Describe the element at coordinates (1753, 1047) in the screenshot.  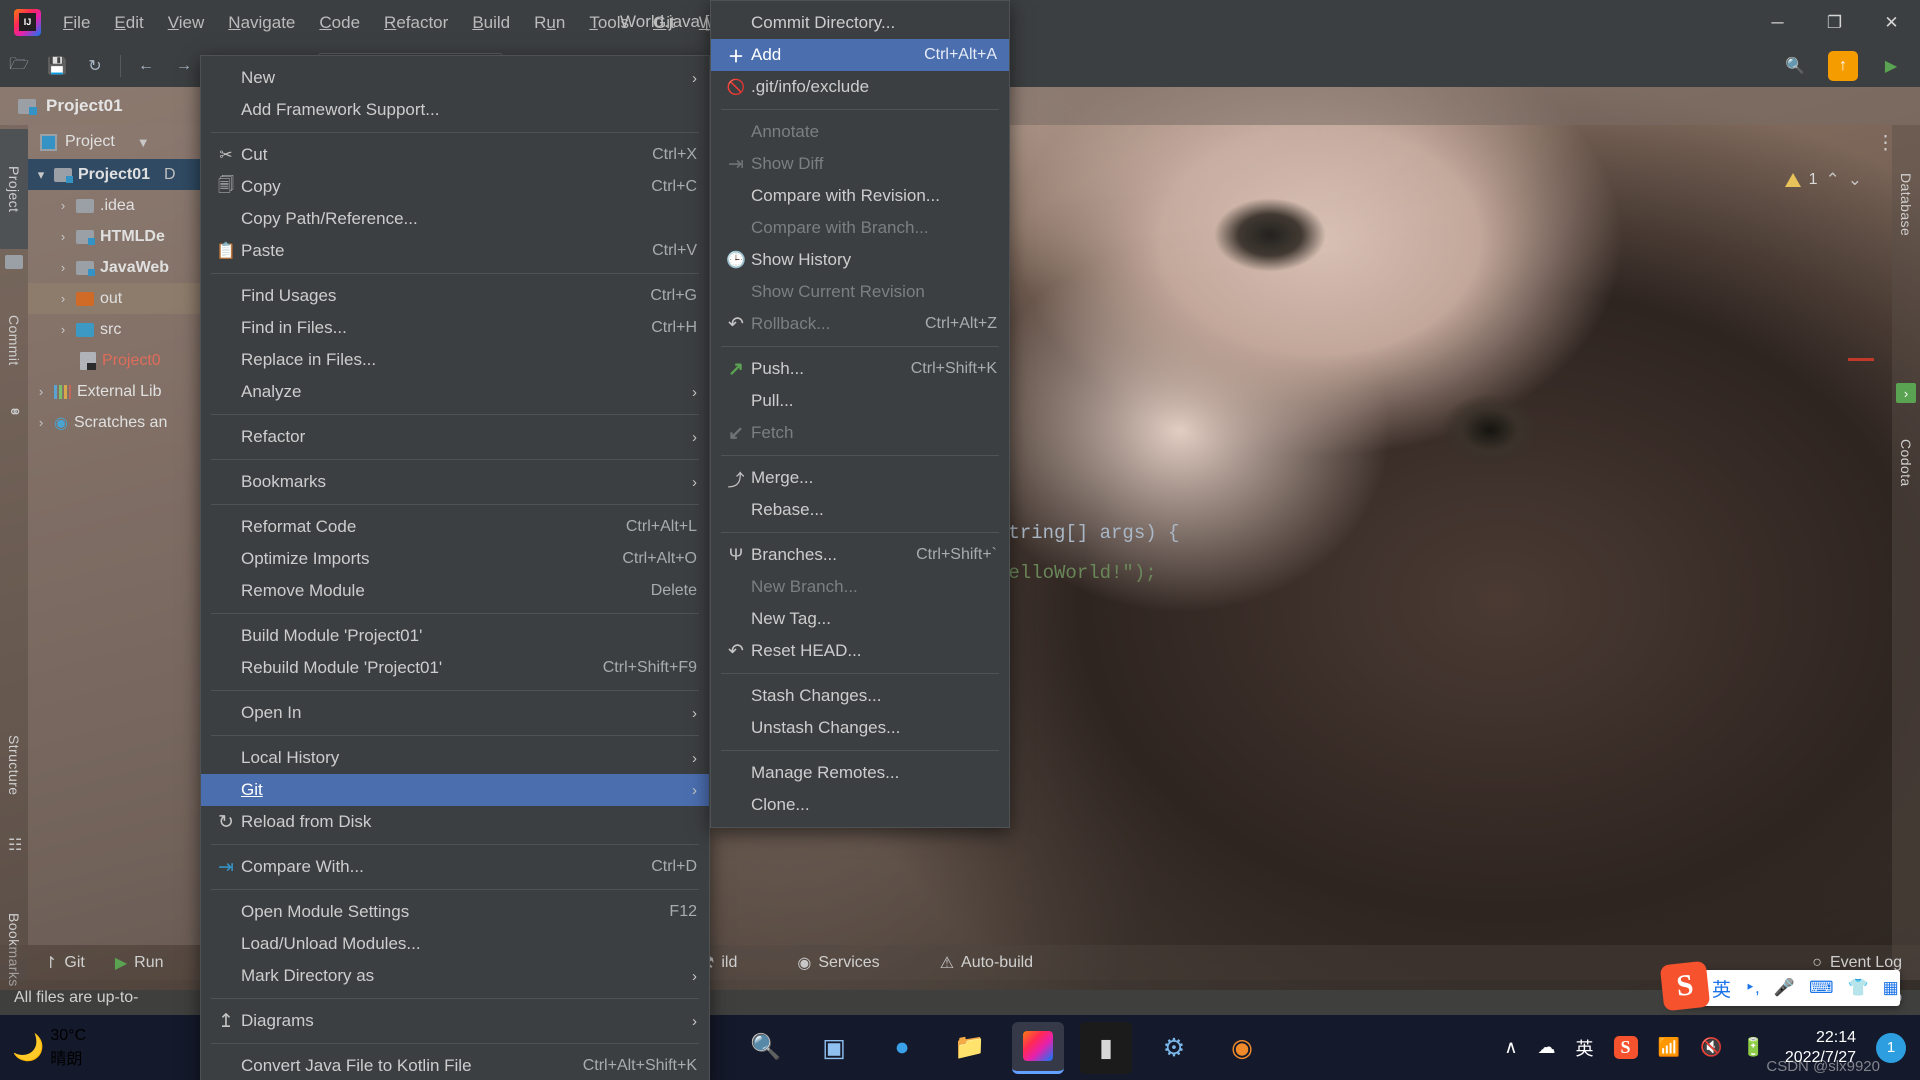
I see `battery-icon: 🔋` at that location.